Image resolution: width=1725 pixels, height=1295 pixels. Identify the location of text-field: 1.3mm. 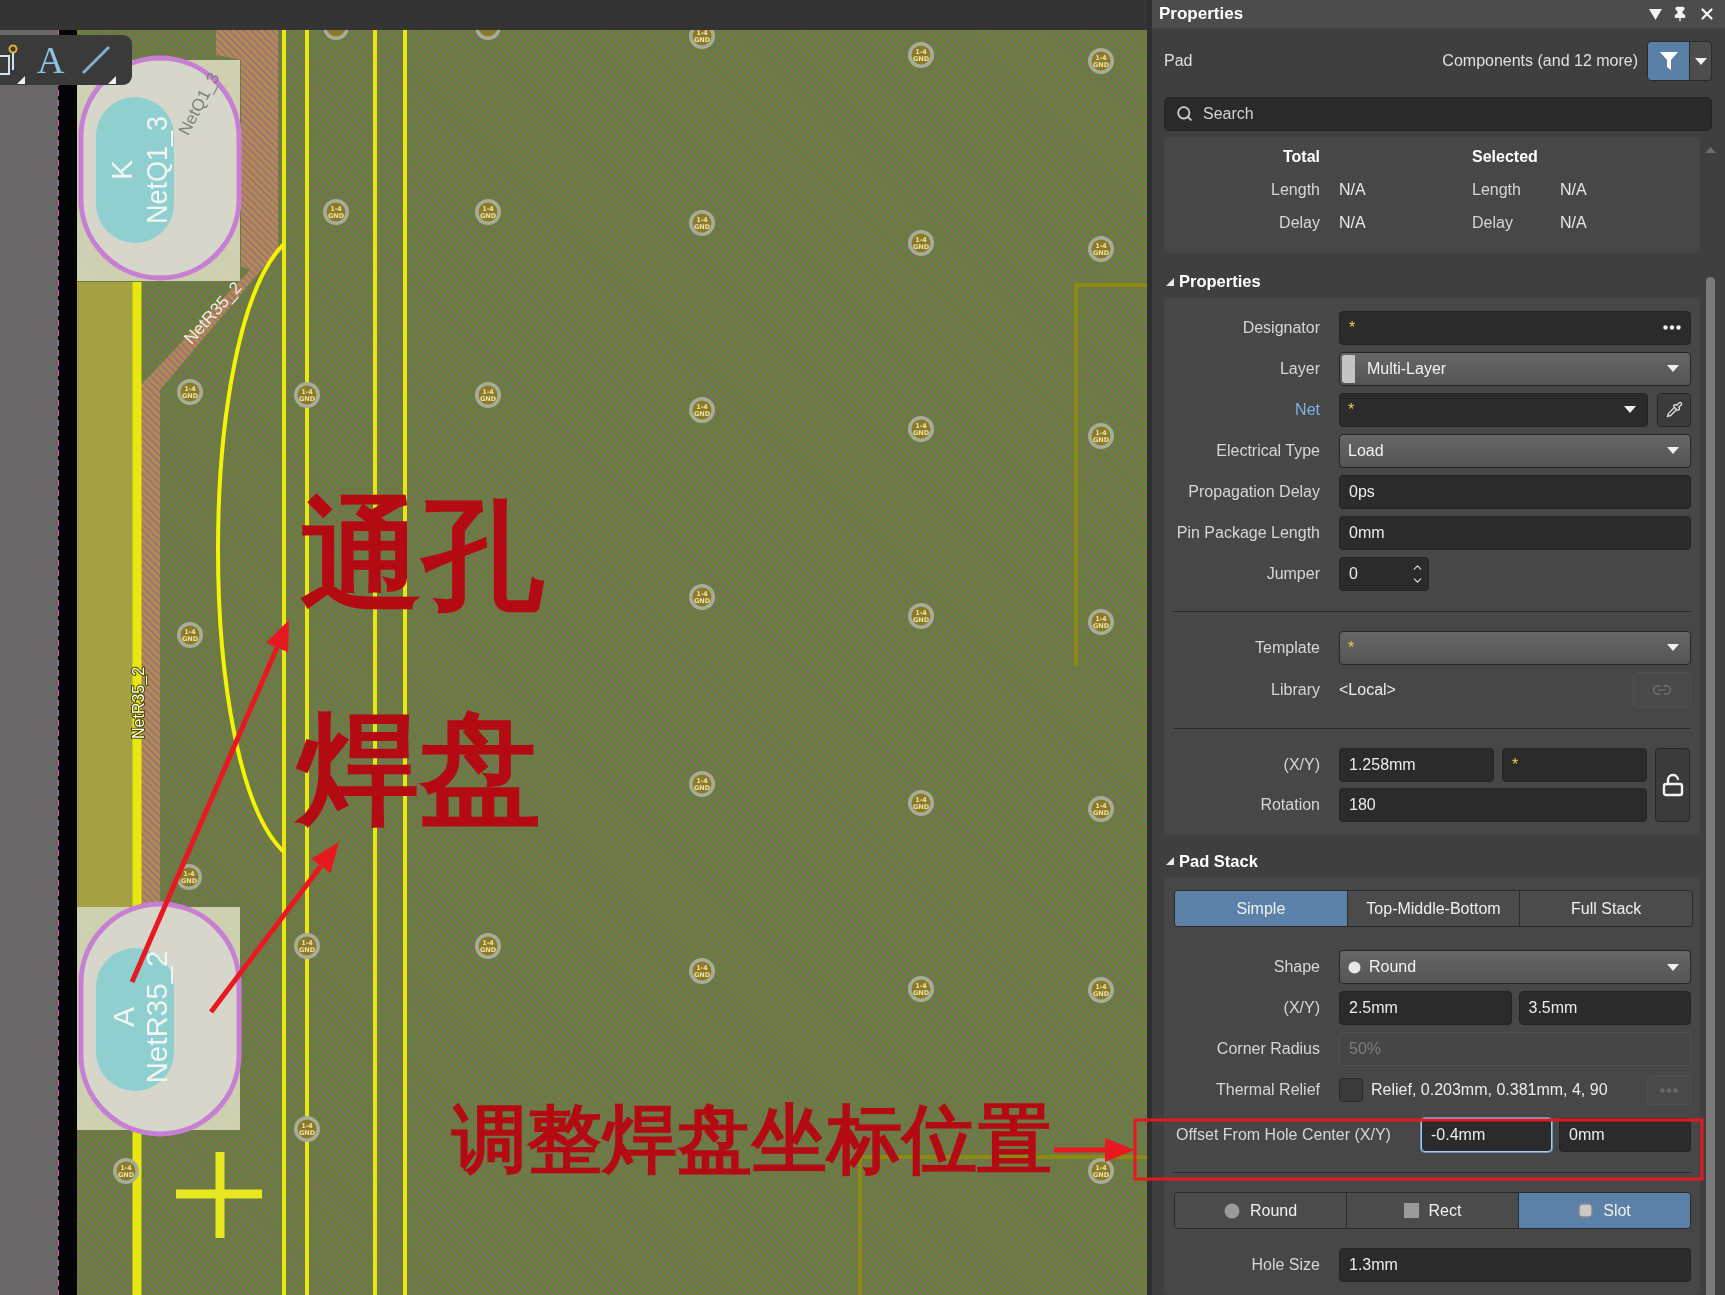
(1515, 1265).